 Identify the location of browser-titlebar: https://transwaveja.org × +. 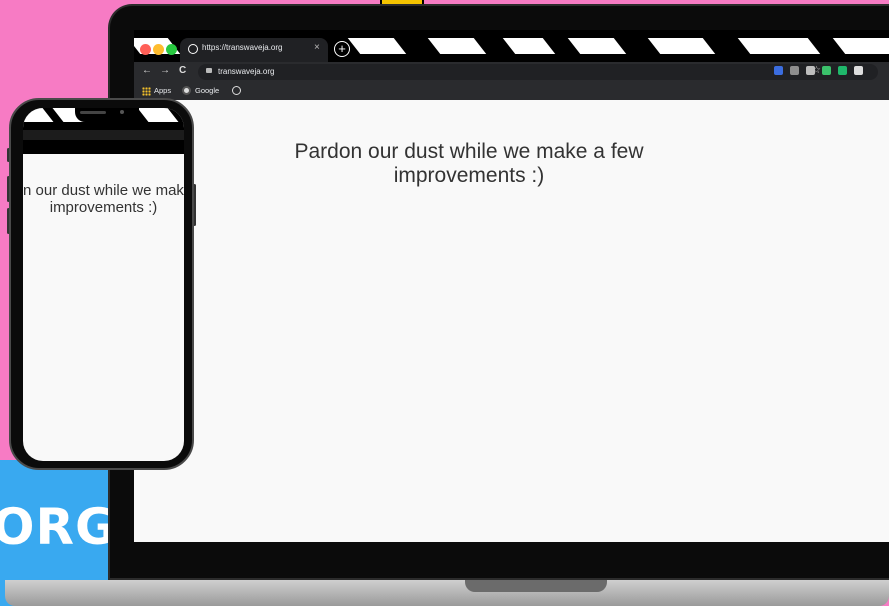
(511, 46).